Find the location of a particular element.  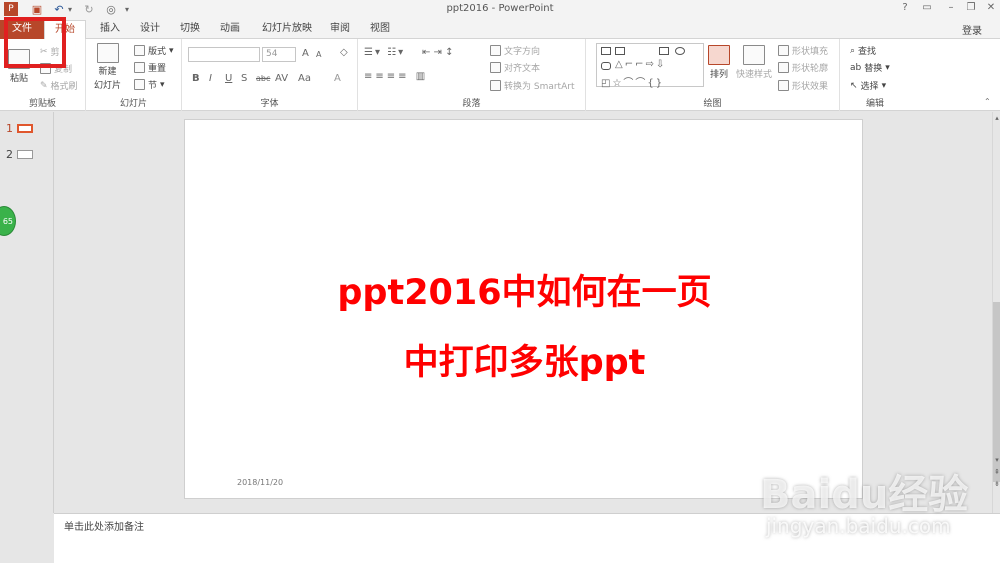

editing-label: 编辑 is located at coordinates (874, 104).